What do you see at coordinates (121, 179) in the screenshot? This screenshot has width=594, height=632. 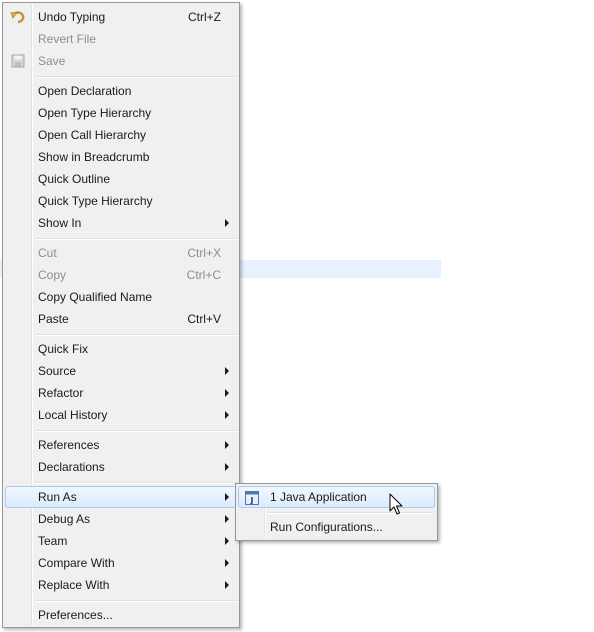 I see `menu-item-quick-outline: Quick Outline` at bounding box center [121, 179].